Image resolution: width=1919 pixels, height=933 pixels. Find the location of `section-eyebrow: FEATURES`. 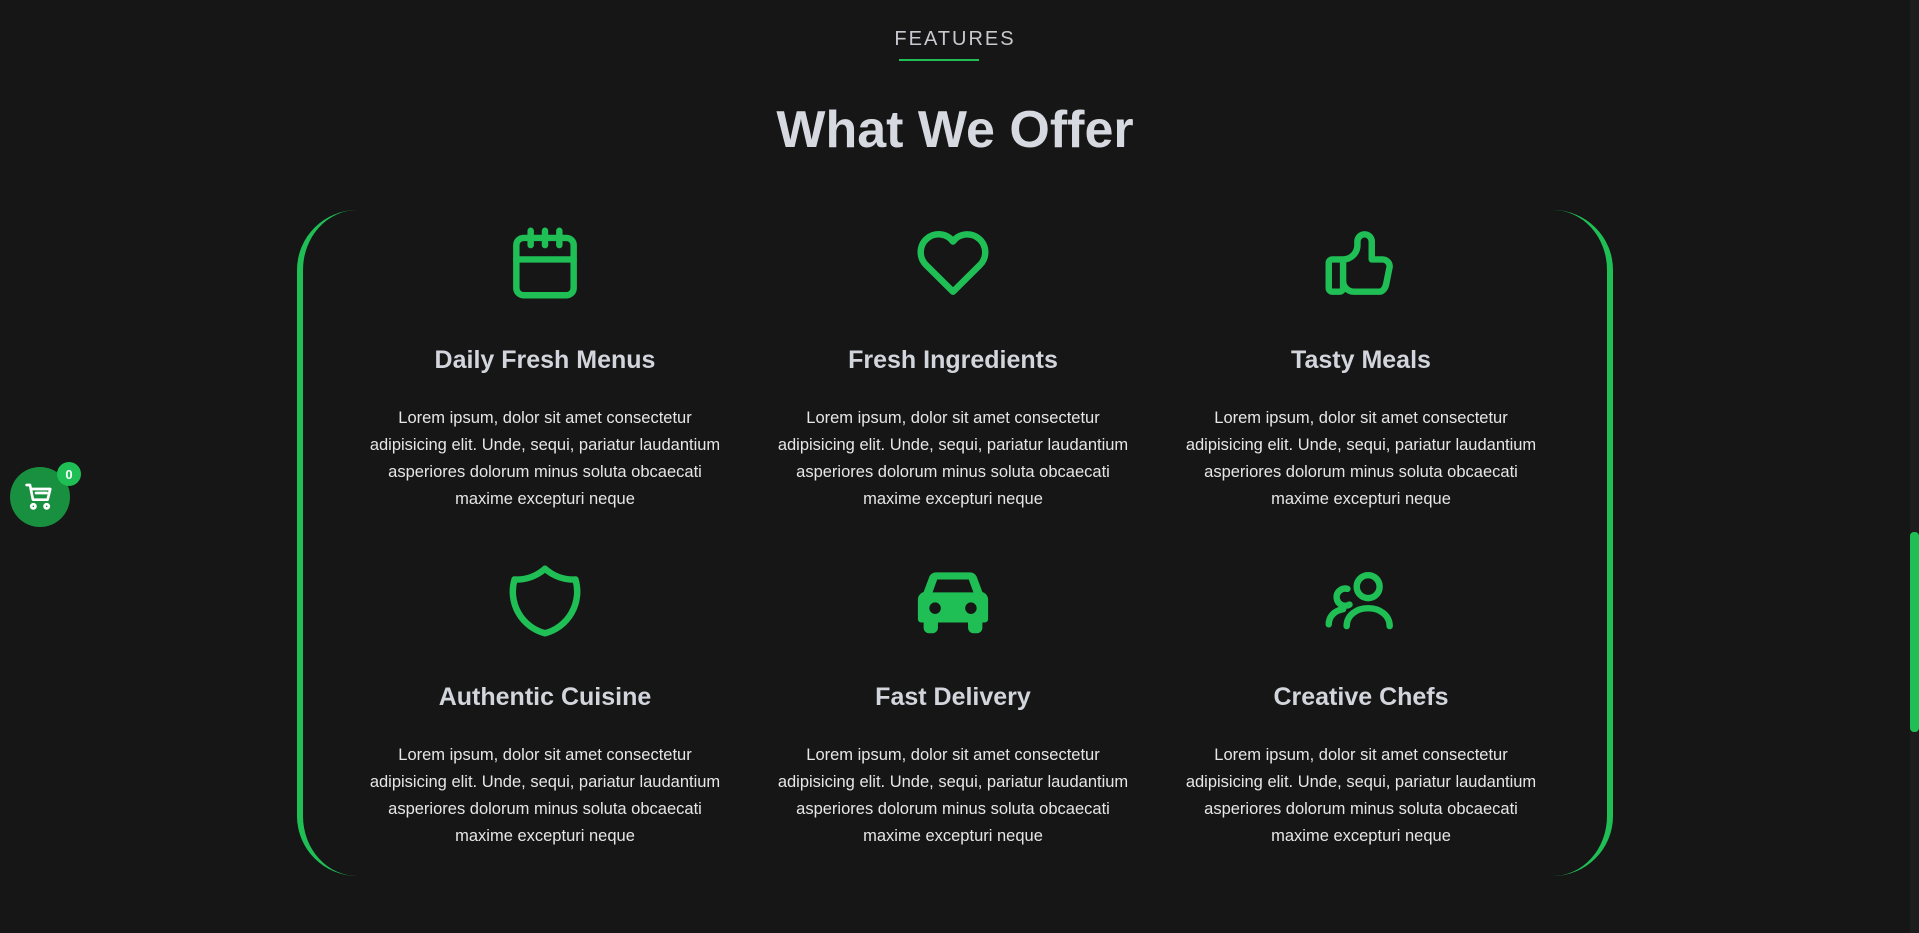

section-eyebrow: FEATURES is located at coordinates (955, 39).